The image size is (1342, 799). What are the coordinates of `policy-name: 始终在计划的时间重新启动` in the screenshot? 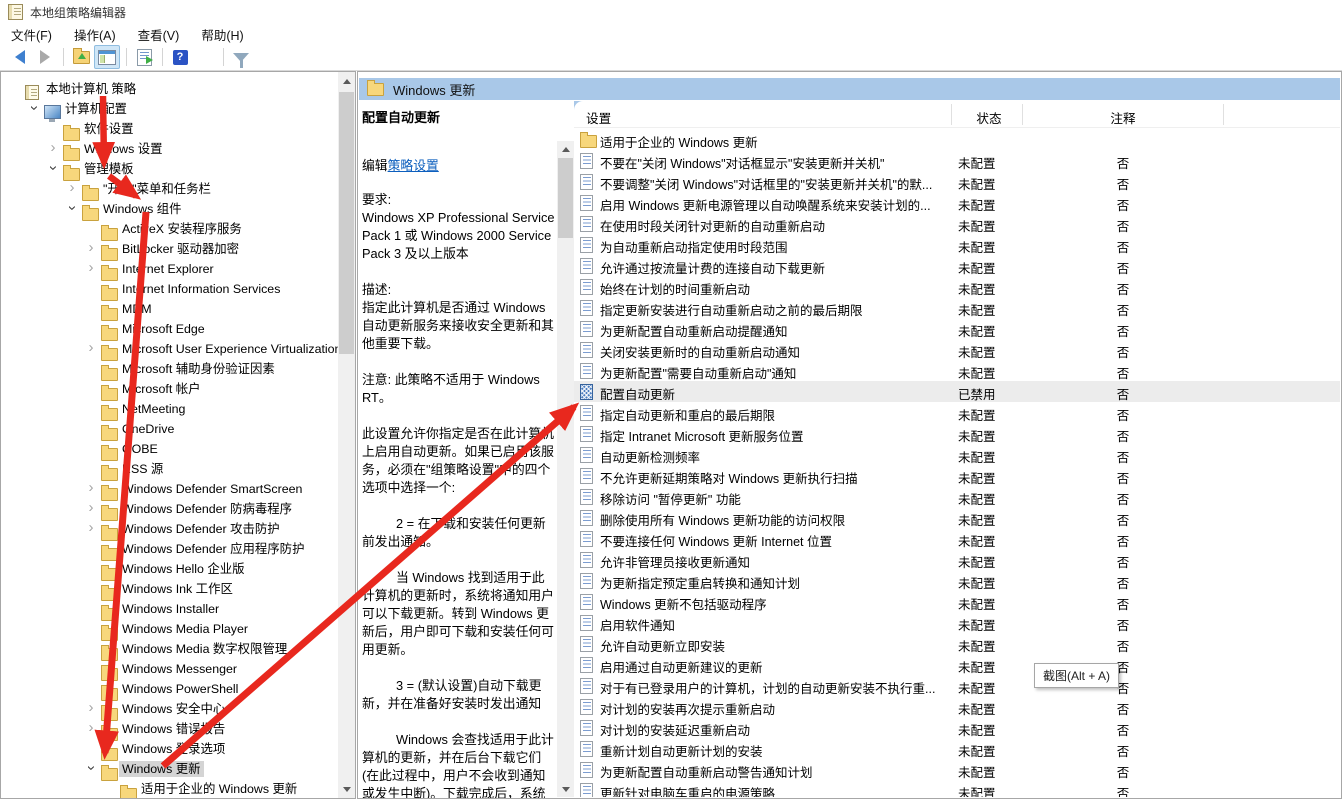 It's located at (675, 288).